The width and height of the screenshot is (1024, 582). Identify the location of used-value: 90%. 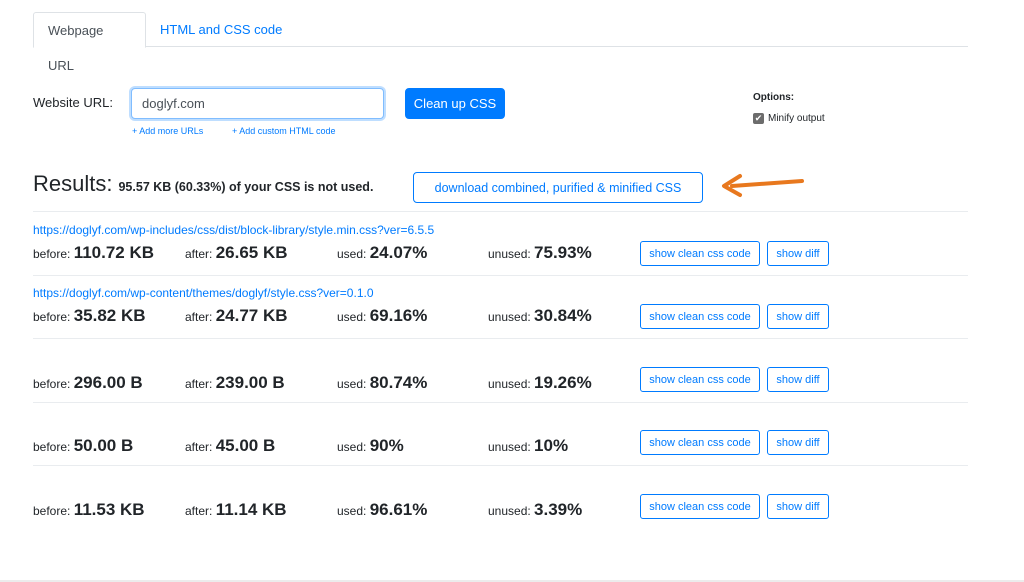
(386, 445).